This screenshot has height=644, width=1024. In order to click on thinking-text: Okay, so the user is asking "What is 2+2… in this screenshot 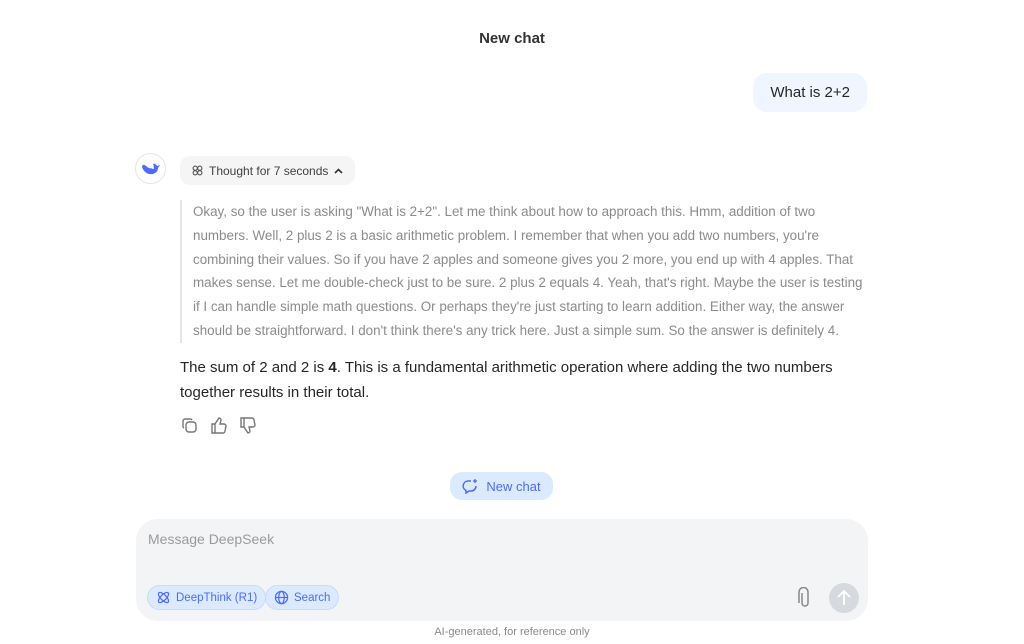, I will do `click(525, 271)`.